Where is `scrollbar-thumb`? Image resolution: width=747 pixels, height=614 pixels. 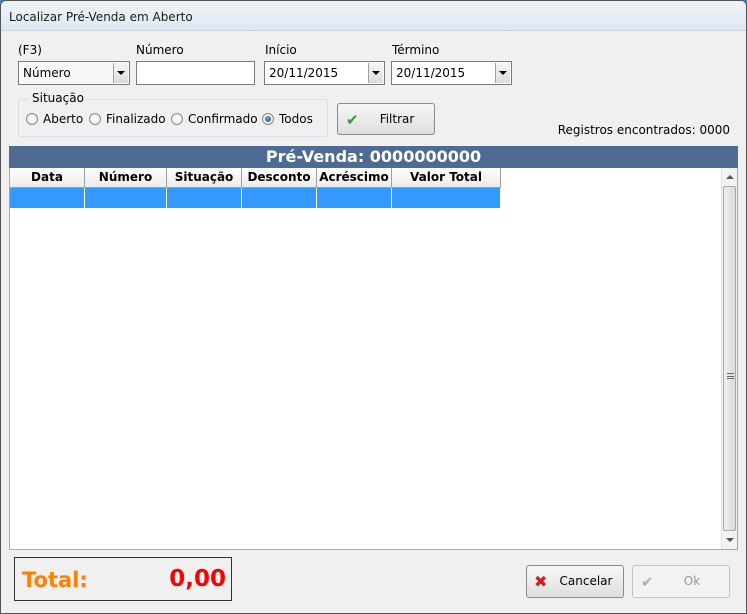
scrollbar-thumb is located at coordinates (729, 358).